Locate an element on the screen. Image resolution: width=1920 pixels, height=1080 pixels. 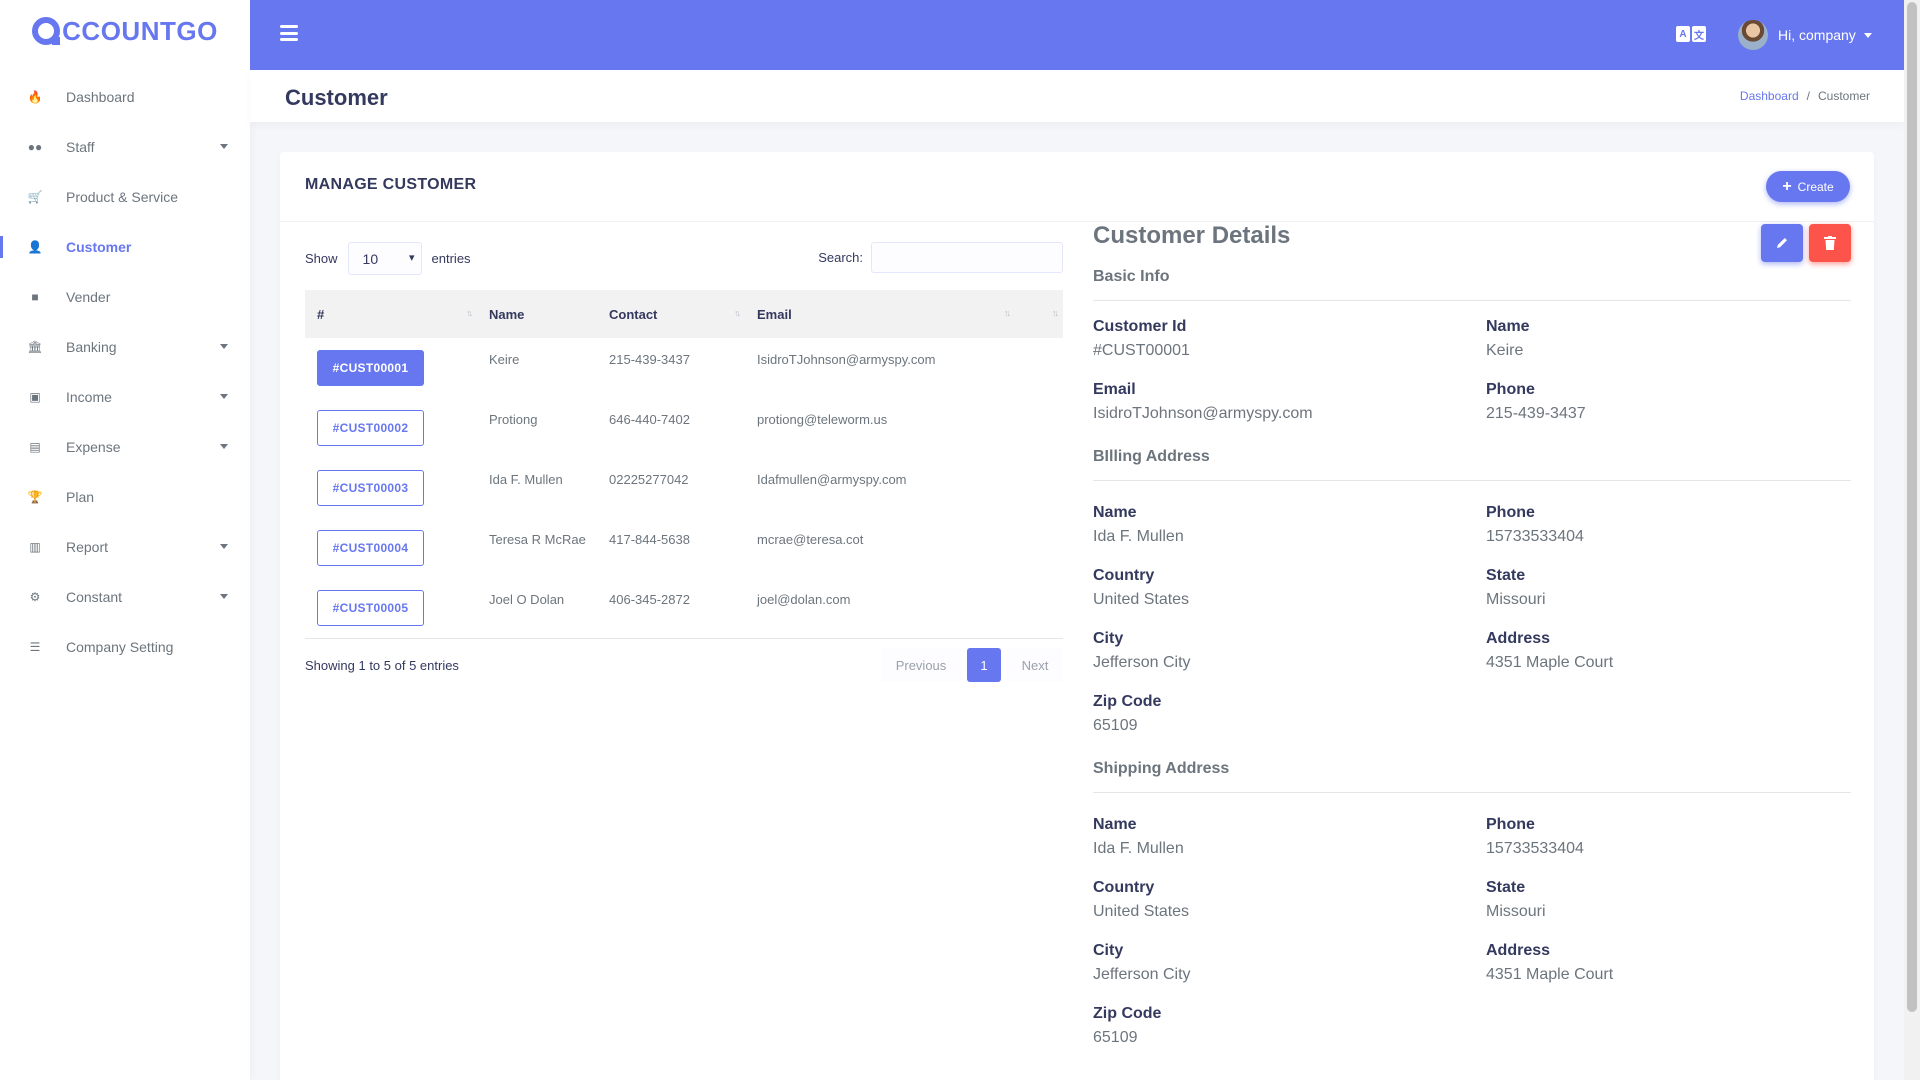
page-length-control: Show 10 entries is located at coordinates (388, 258).